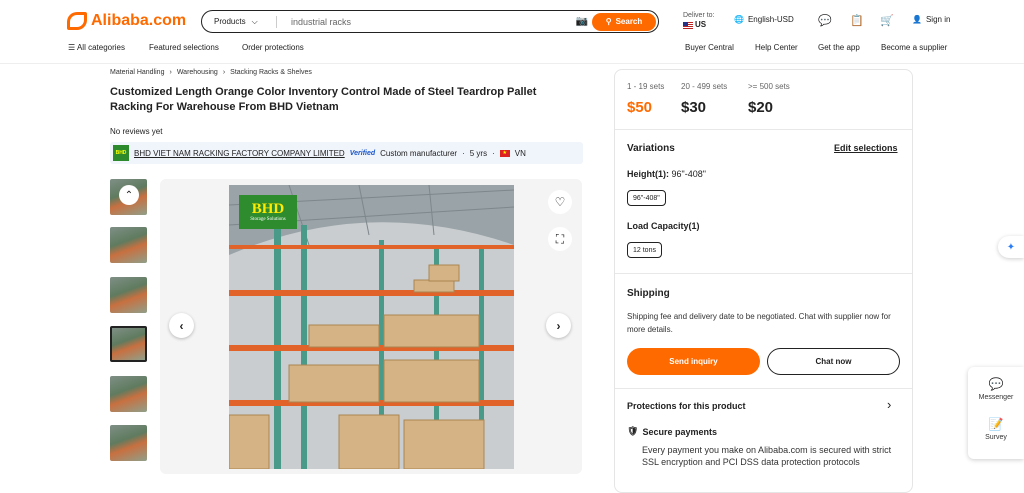  I want to click on chevron-left-icon: ‹, so click(181, 325).